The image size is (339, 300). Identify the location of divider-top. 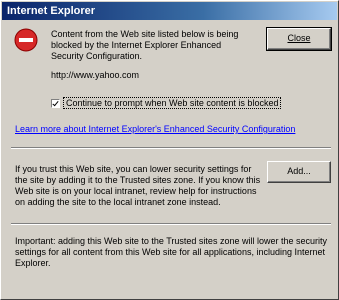
(171, 148).